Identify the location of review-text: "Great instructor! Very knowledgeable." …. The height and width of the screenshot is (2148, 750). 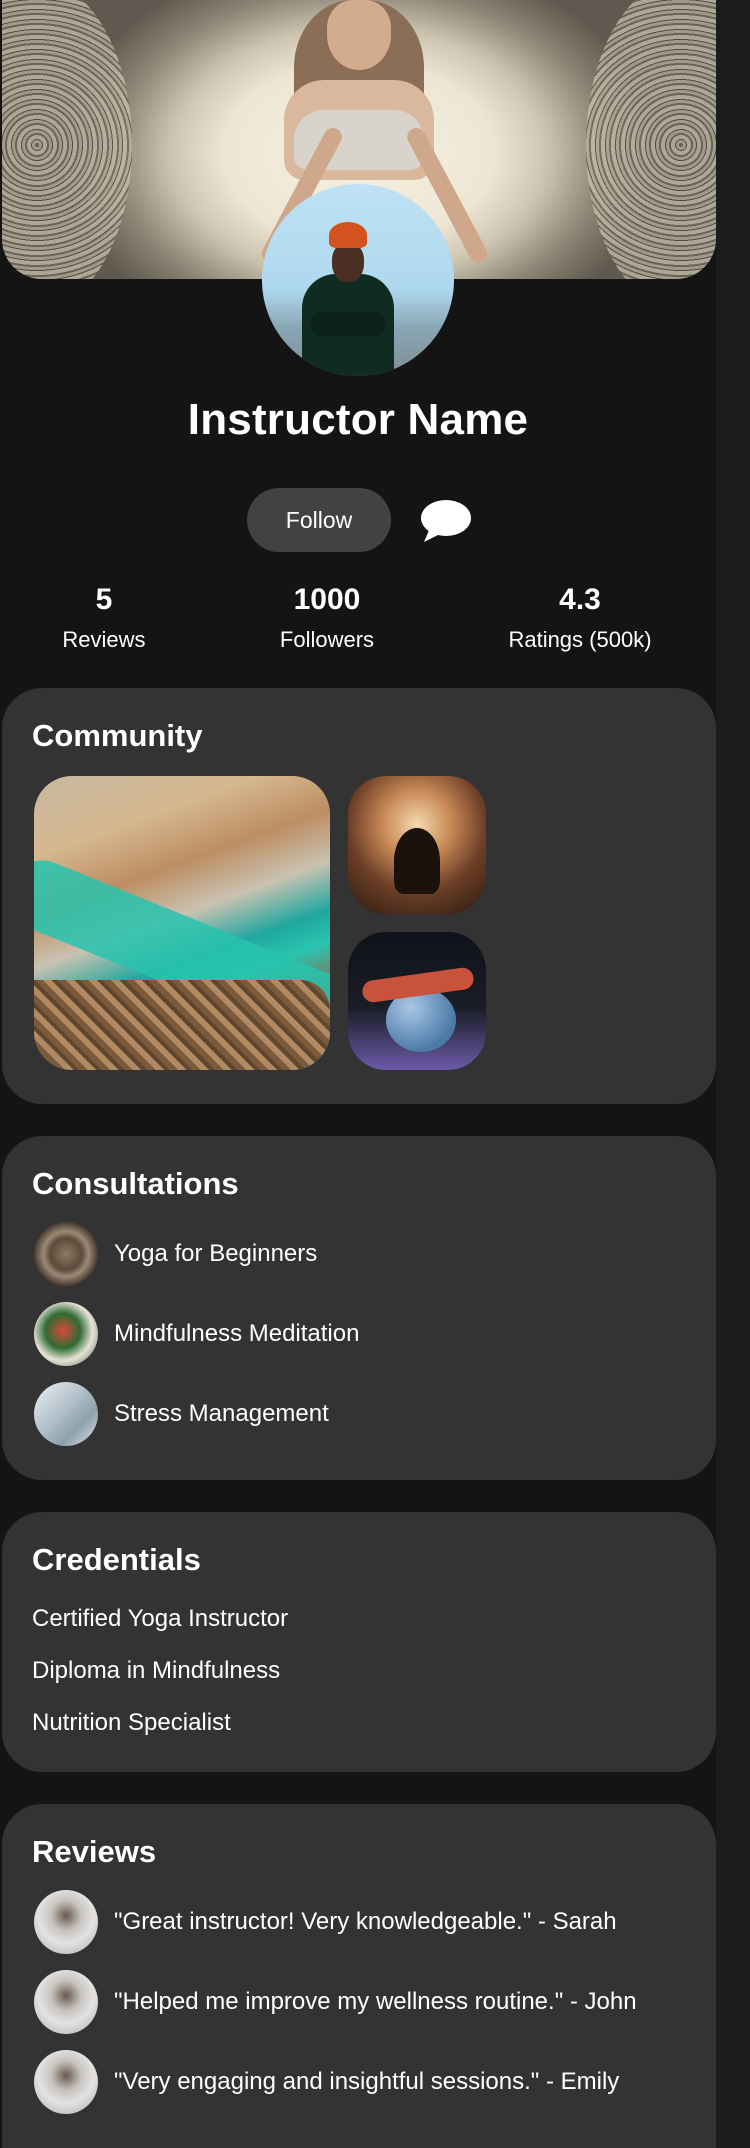
(365, 1921).